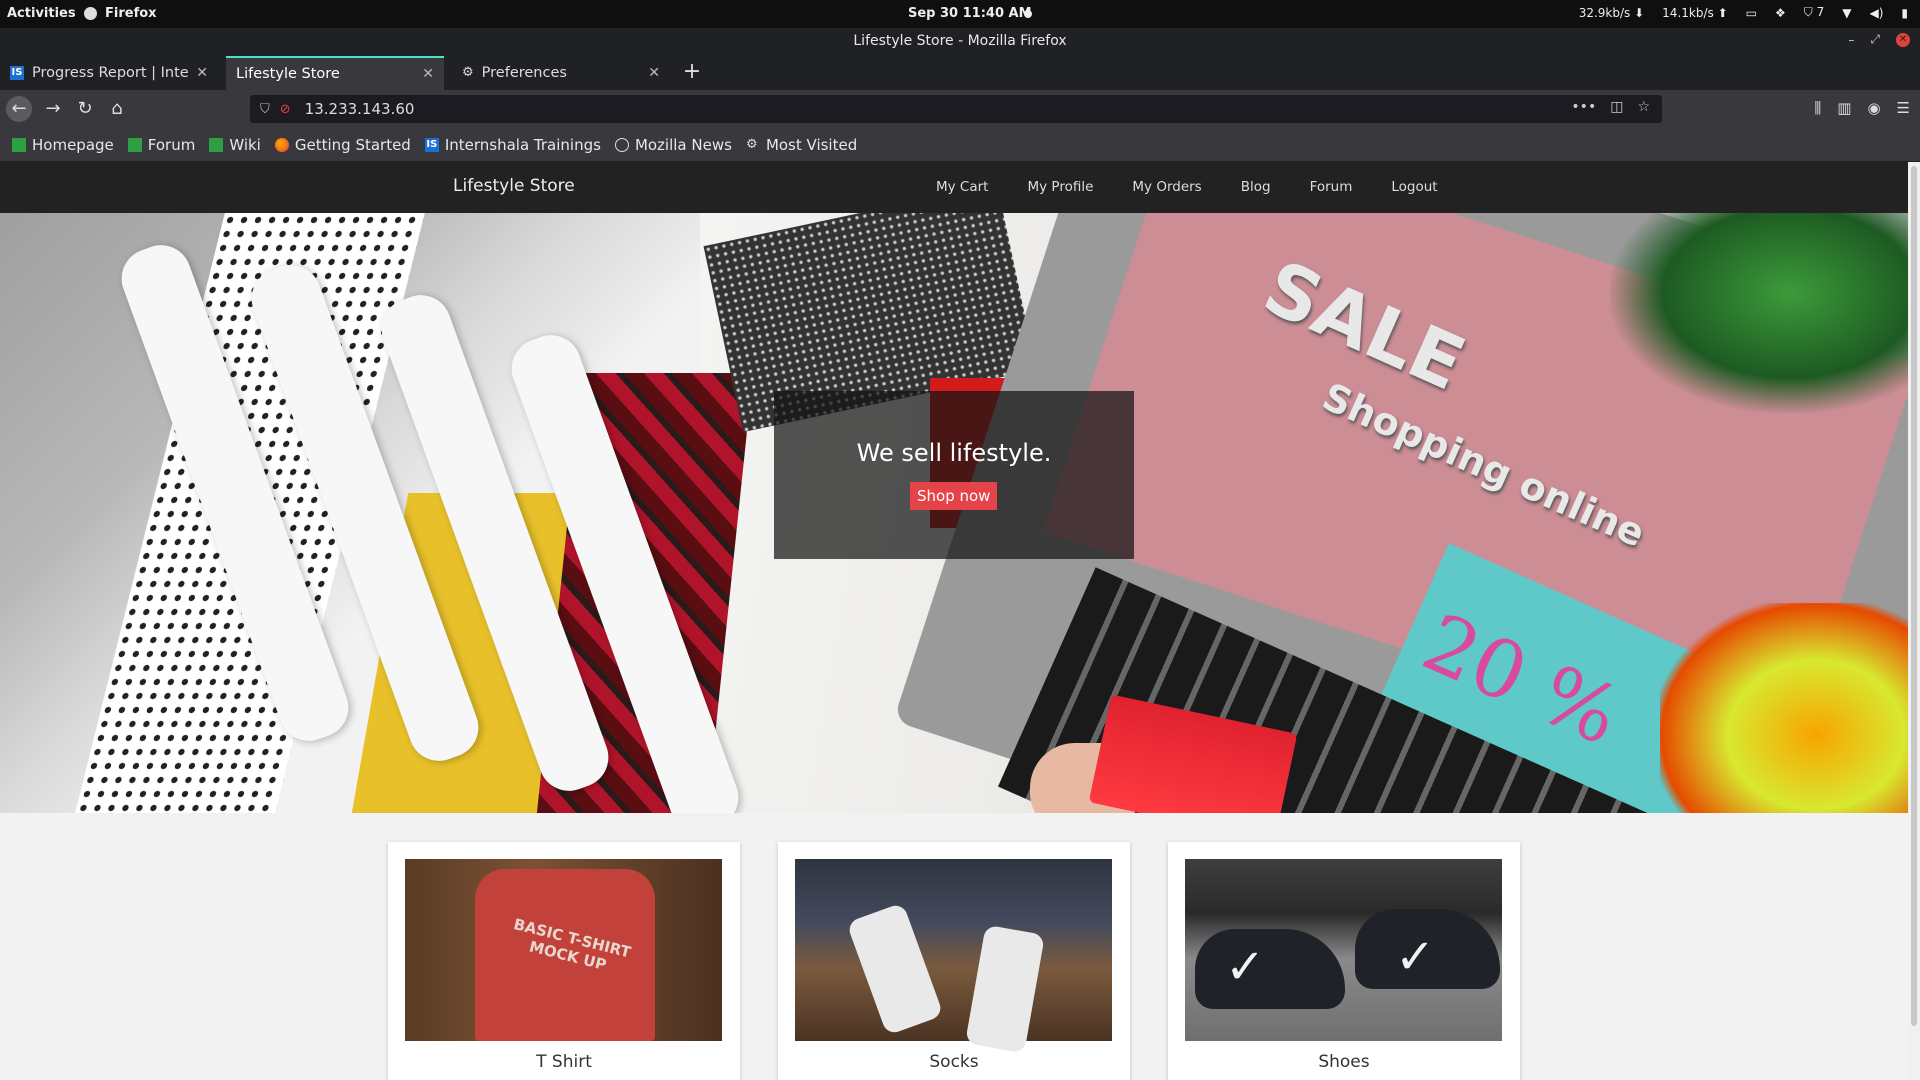 The height and width of the screenshot is (1080, 1920). What do you see at coordinates (621, 144) in the screenshot?
I see `globe-icon` at bounding box center [621, 144].